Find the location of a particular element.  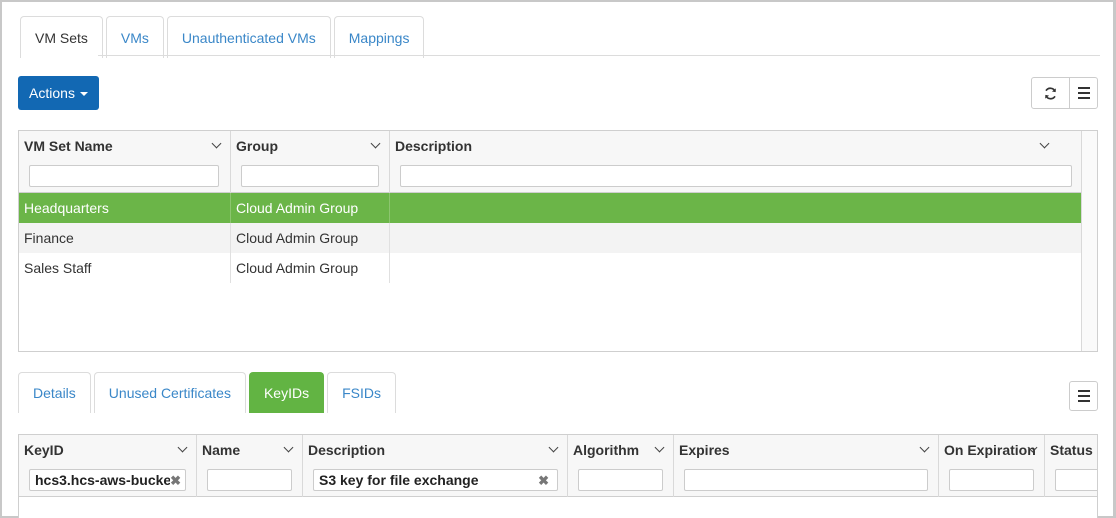

column-title: Expires is located at coordinates (704, 450).